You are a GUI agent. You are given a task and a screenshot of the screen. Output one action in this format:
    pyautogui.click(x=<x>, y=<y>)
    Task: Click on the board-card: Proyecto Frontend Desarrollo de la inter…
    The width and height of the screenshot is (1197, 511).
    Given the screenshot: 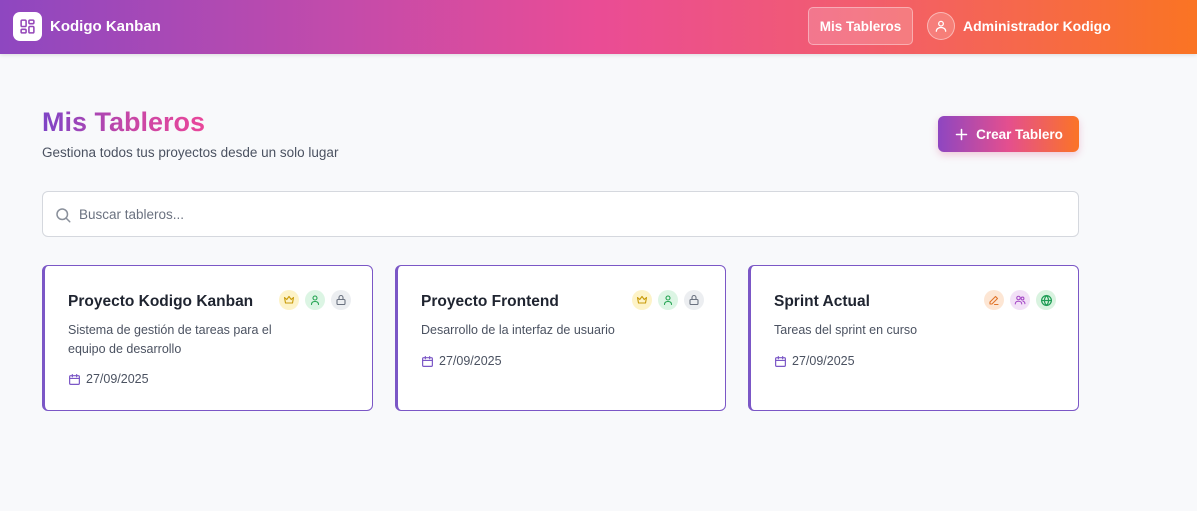 What is the action you would take?
    pyautogui.click(x=560, y=338)
    